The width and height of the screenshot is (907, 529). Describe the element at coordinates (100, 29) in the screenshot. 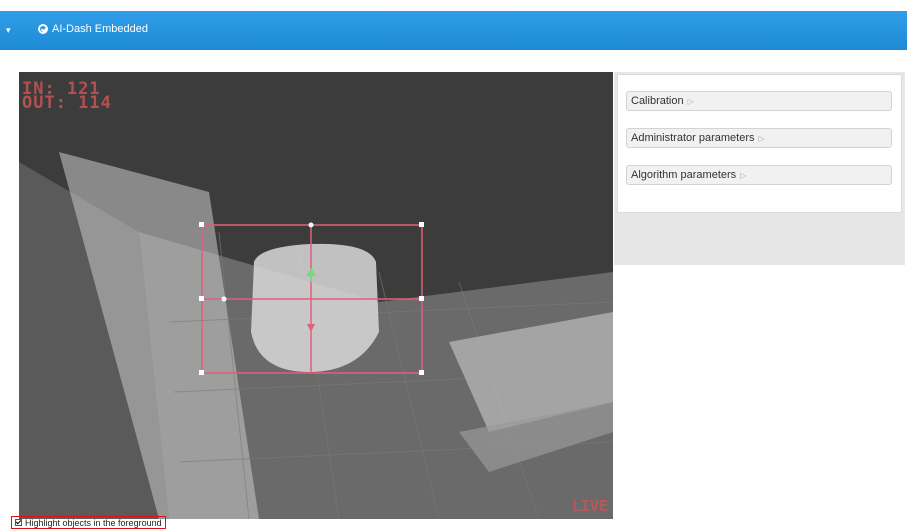

I see `app-title: AI-Dash Embedded` at that location.